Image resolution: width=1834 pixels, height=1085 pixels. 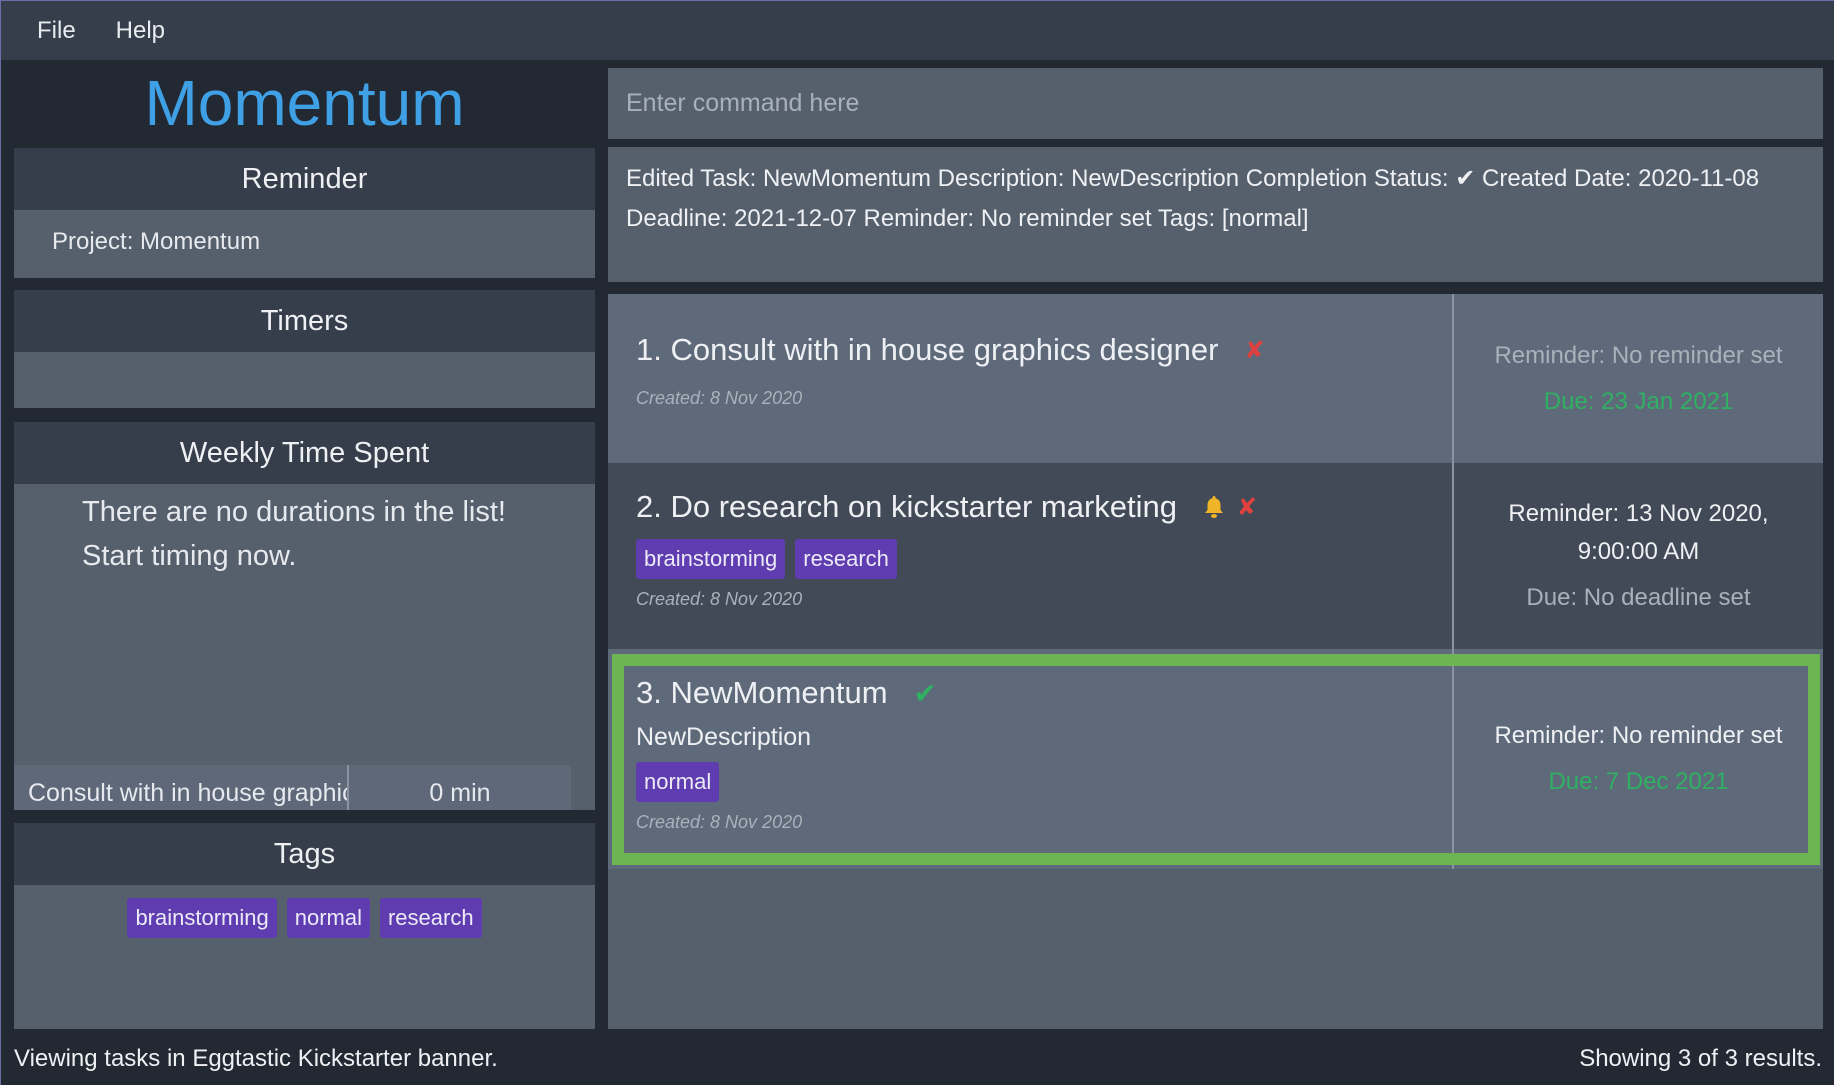 I want to click on timers-panel: Timers, so click(x=304, y=349).